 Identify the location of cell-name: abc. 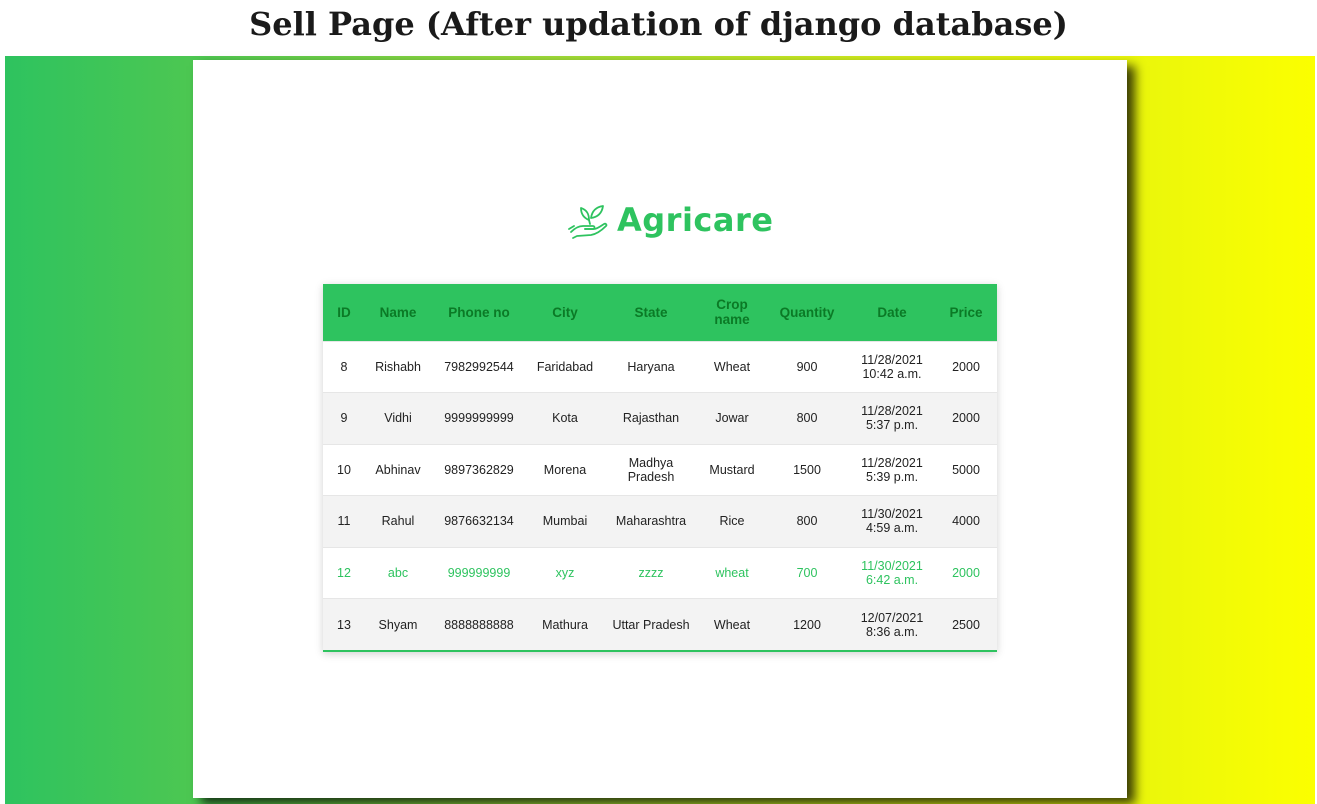
(398, 572).